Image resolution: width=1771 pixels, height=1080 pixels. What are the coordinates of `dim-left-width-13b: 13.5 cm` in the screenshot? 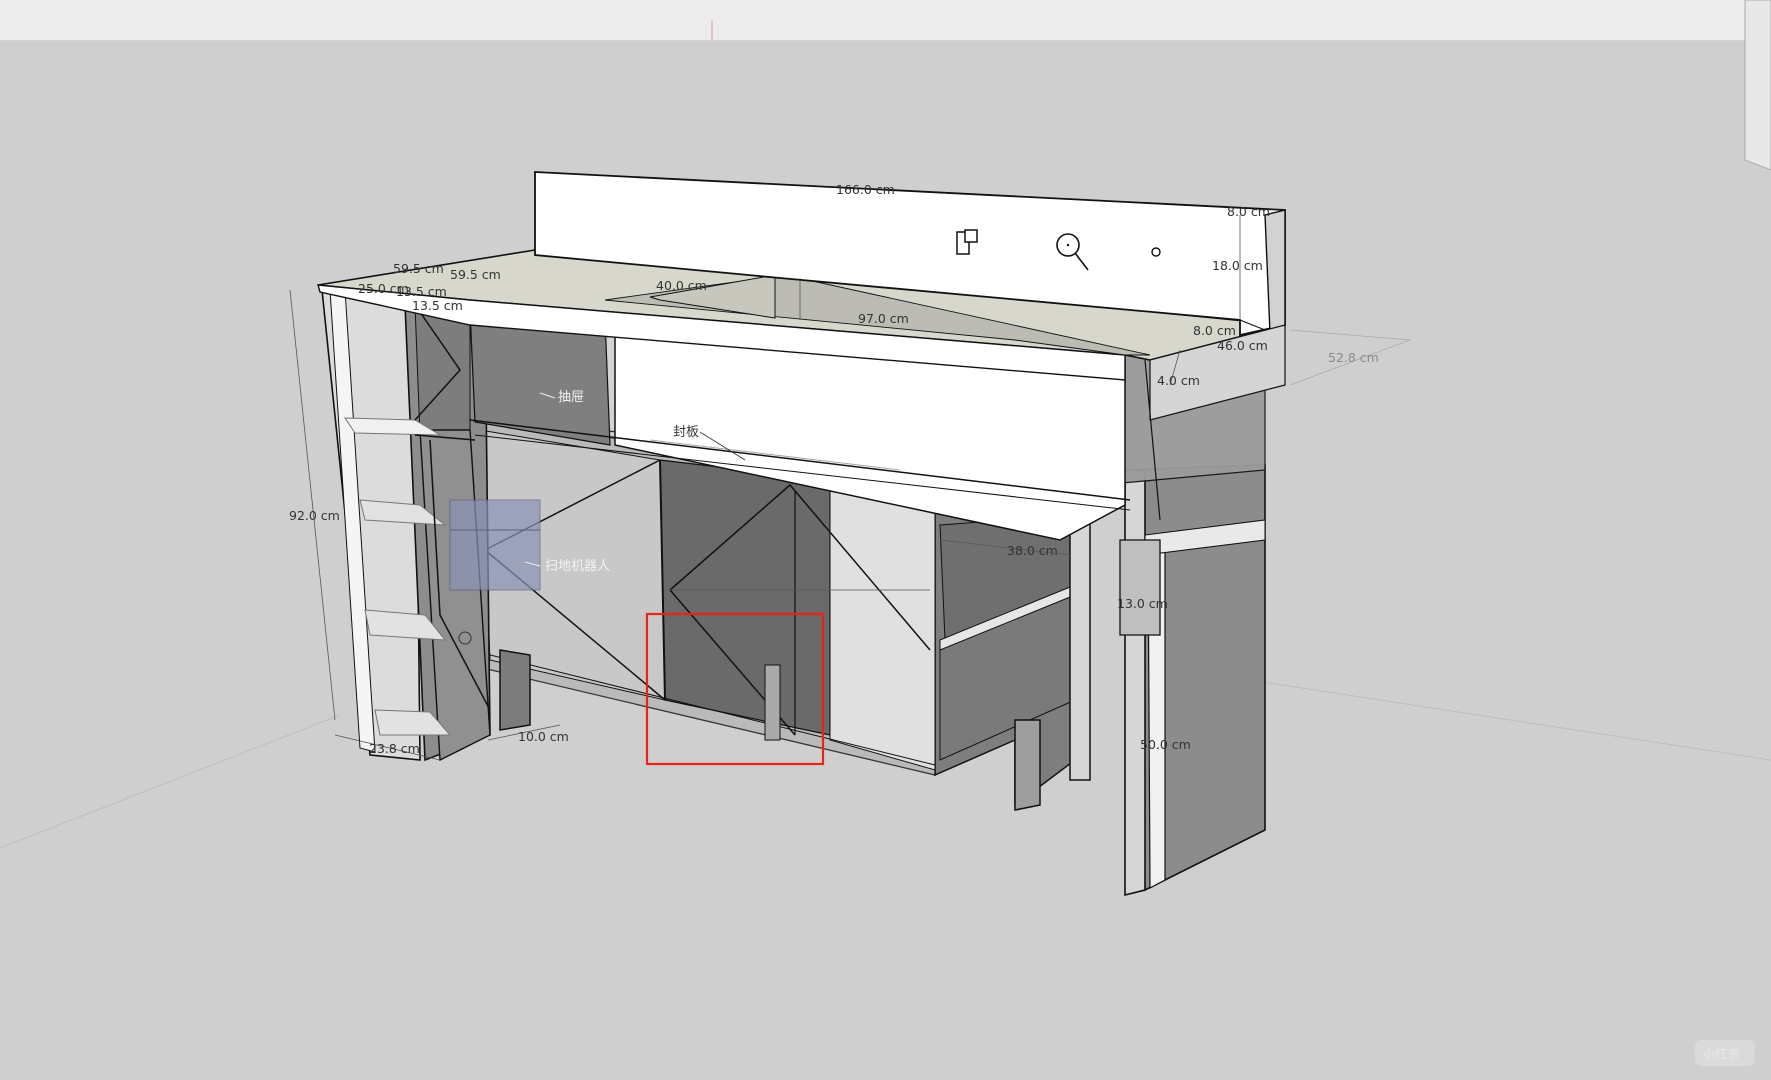 It's located at (437, 305).